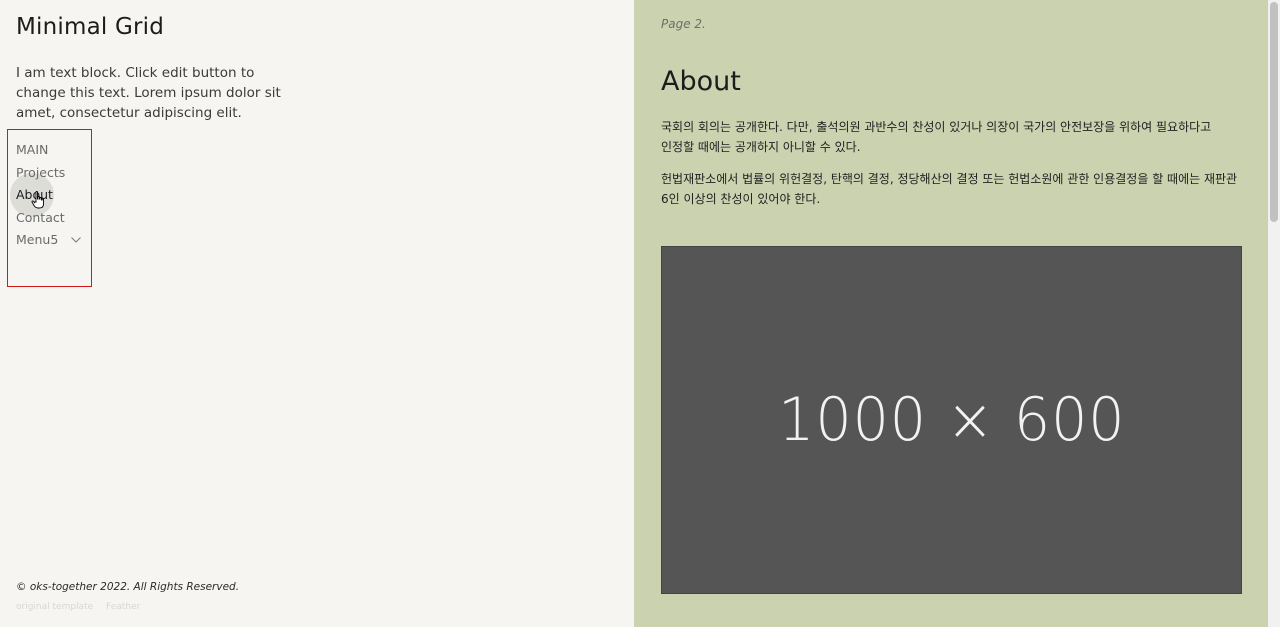  I want to click on chevron-down-icon, so click(76, 241).